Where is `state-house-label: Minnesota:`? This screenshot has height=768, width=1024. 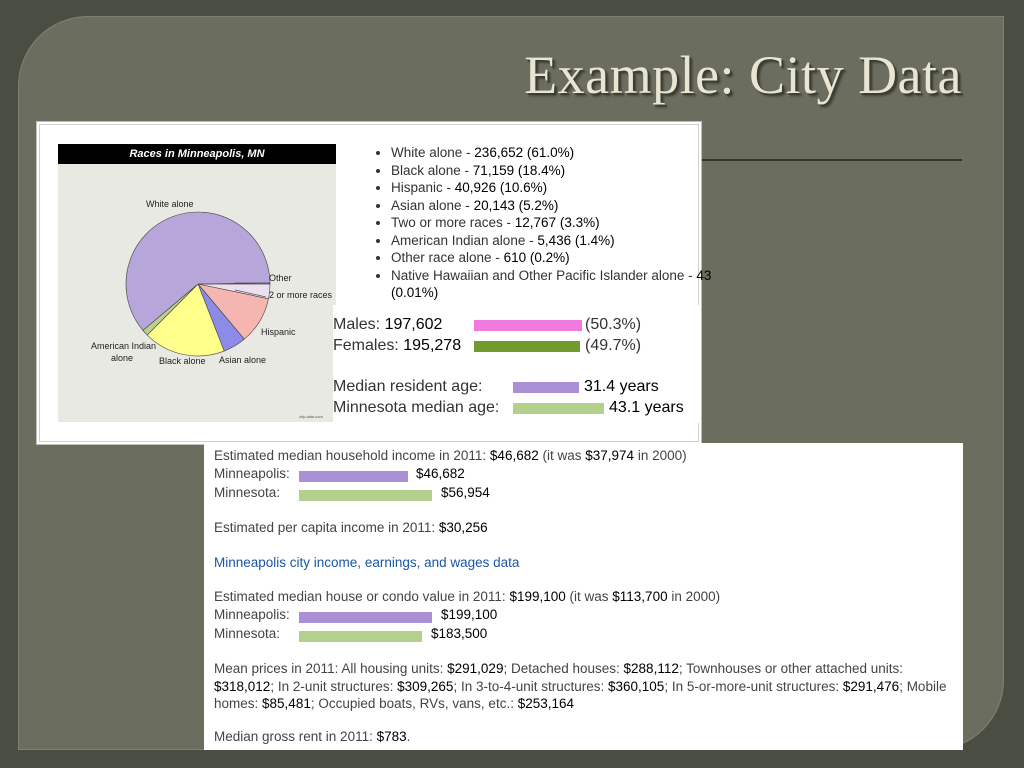
state-house-label: Minnesota: is located at coordinates (247, 633).